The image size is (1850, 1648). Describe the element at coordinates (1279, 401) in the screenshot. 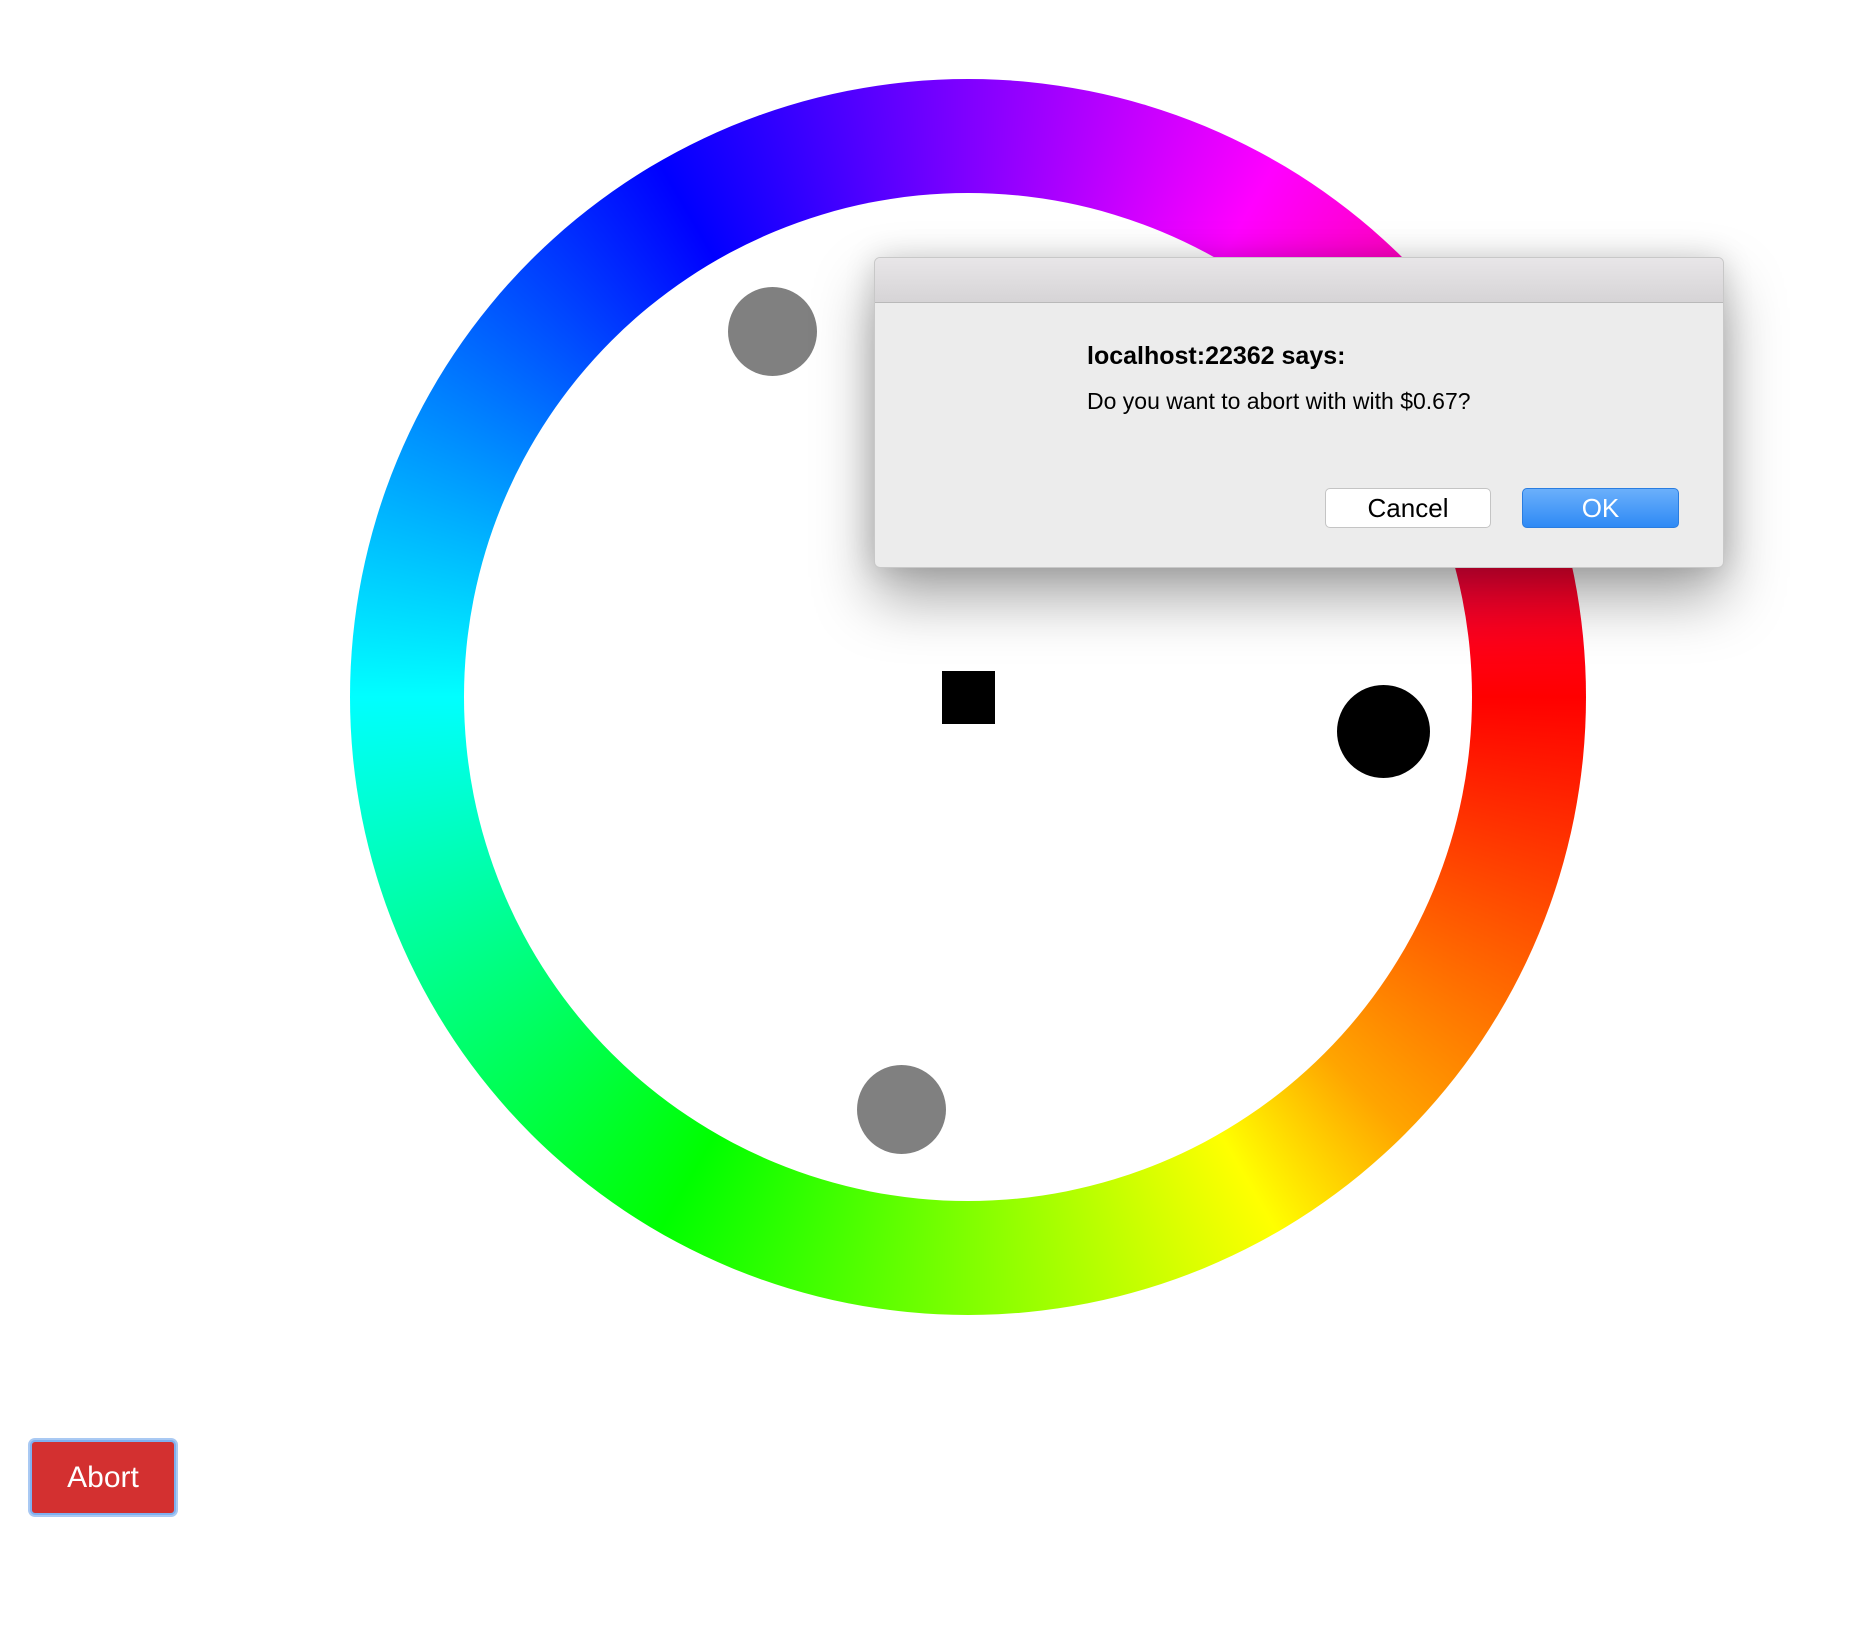

I see `dialog-message: Do you want to abort with with $0.67?` at that location.